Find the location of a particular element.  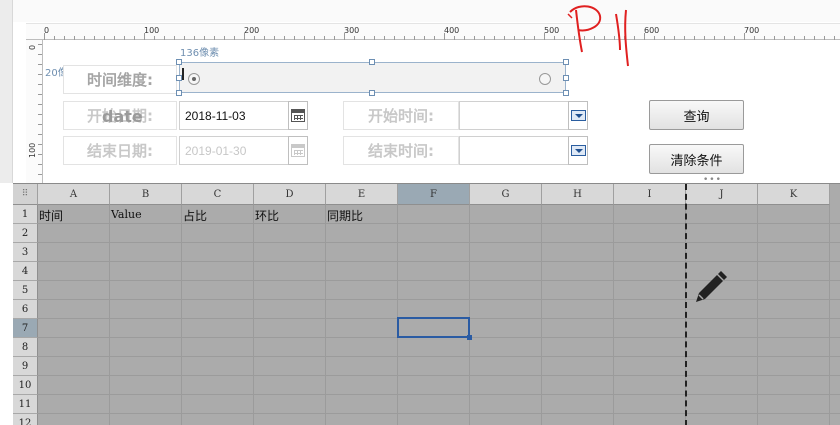

start-date-overlay-text: date is located at coordinates (122, 116).